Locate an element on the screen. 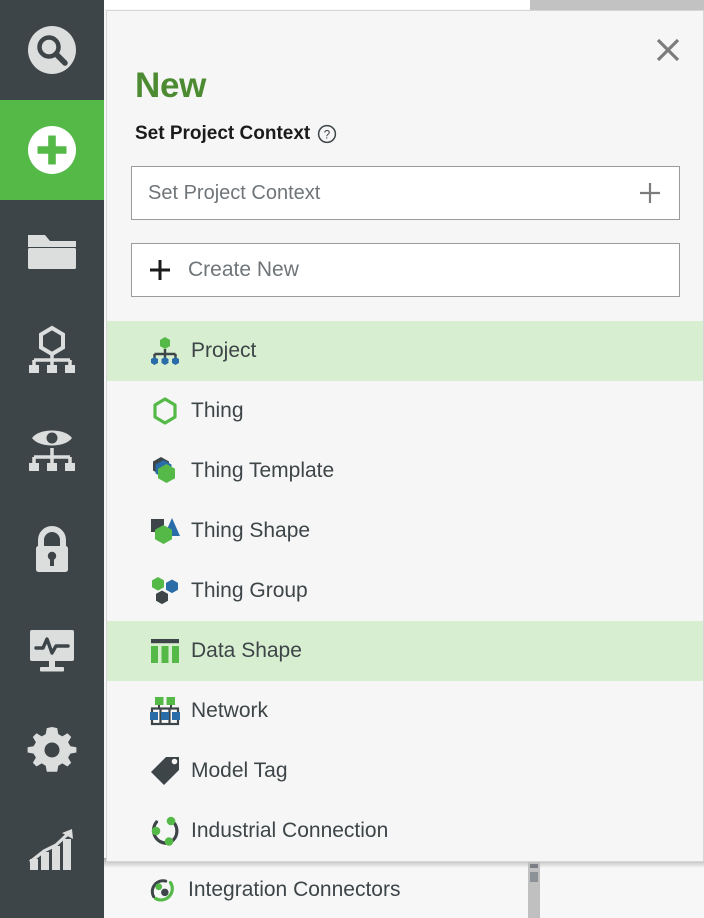 This screenshot has height=918, width=704. list-item-thing-template: Thing Template is located at coordinates (405, 471).